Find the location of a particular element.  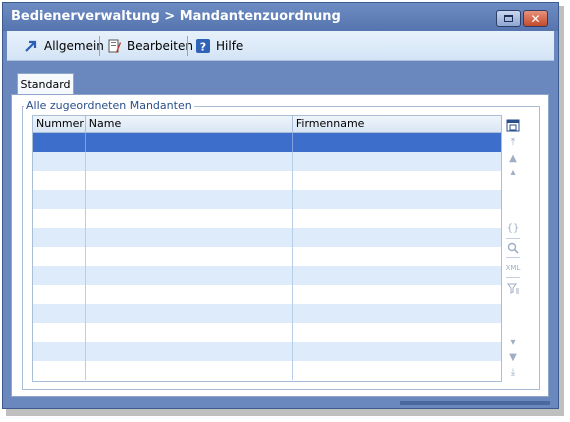

tab-standard: Standard is located at coordinates (45, 84).